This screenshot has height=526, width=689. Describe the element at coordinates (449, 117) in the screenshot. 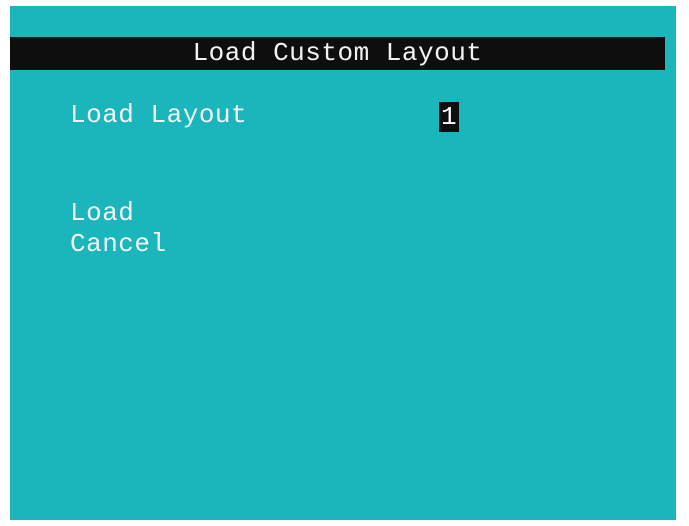

I see `layout-number-field: 1` at that location.